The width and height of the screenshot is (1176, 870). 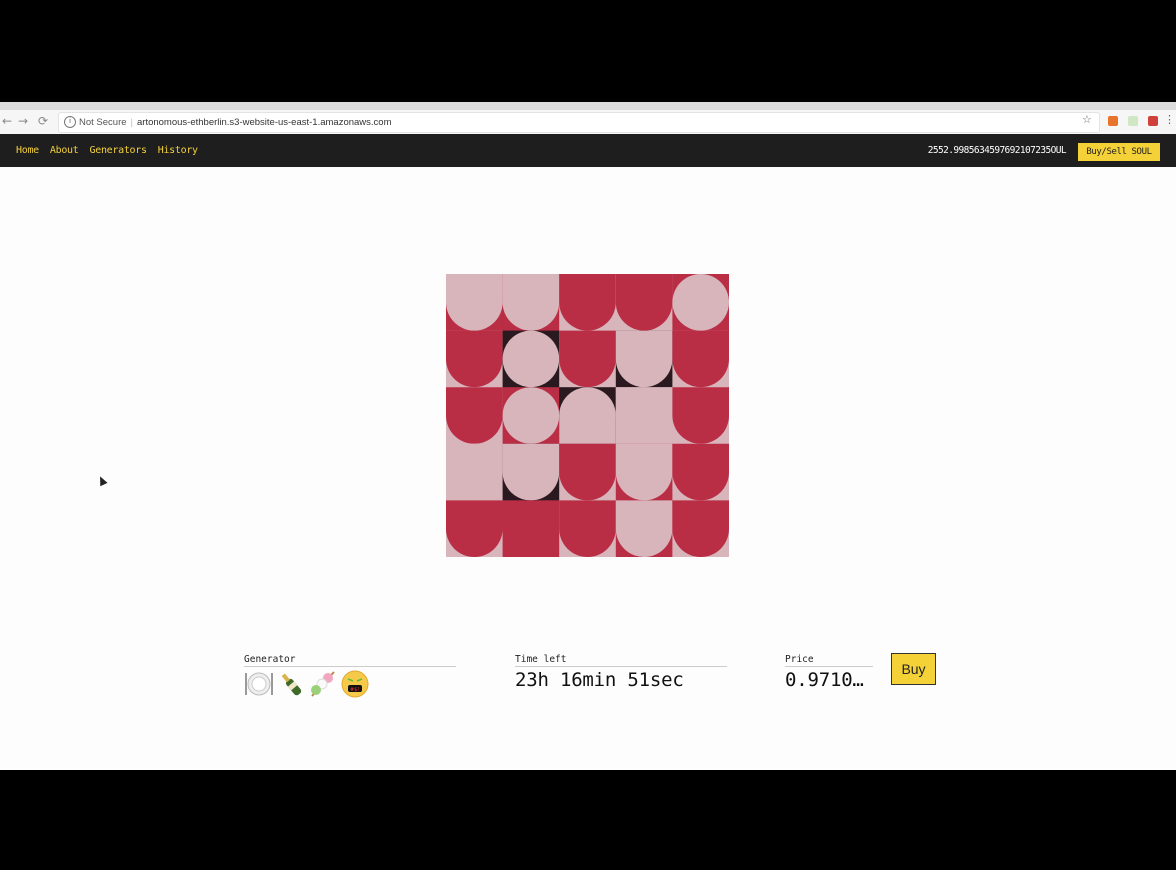 What do you see at coordinates (27, 150) in the screenshot?
I see `nav-home: Home` at bounding box center [27, 150].